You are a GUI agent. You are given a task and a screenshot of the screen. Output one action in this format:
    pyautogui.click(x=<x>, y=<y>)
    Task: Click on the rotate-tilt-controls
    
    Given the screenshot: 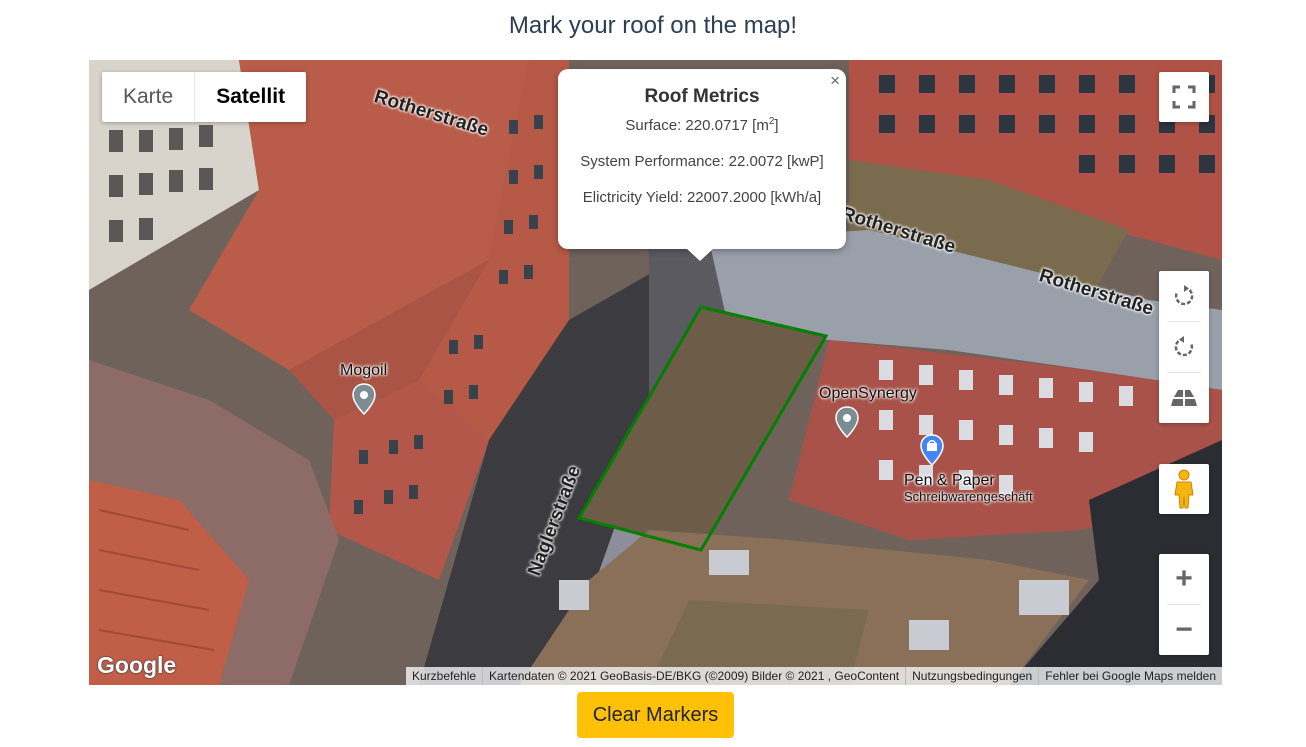 What is the action you would take?
    pyautogui.click(x=1184, y=347)
    